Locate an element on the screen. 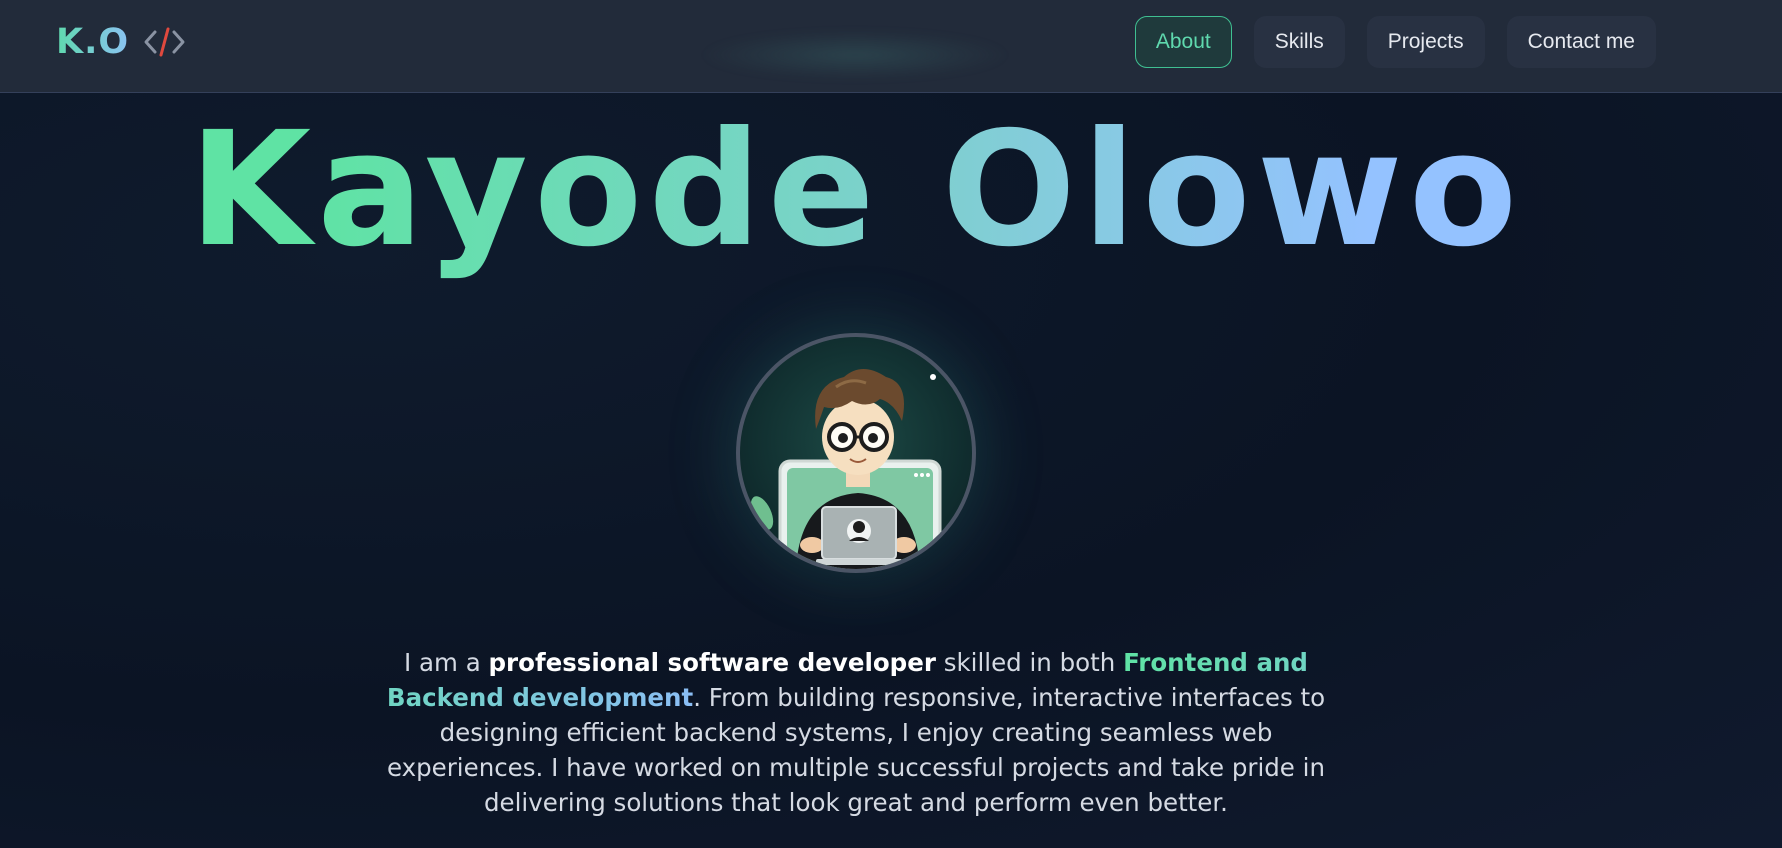 The image size is (1782, 848). logo-text: K.O is located at coordinates (93, 42).